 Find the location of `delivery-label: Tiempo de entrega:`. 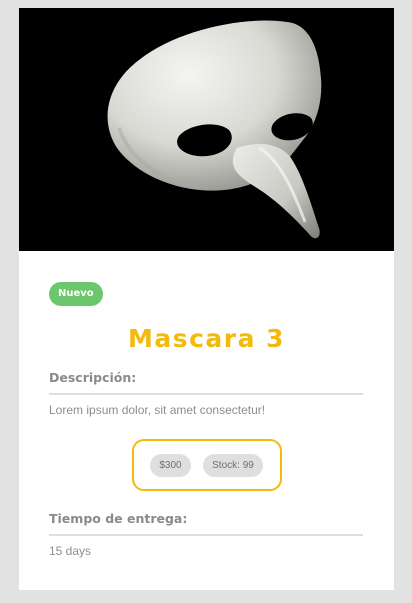

delivery-label: Tiempo de entrega: is located at coordinates (118, 518).